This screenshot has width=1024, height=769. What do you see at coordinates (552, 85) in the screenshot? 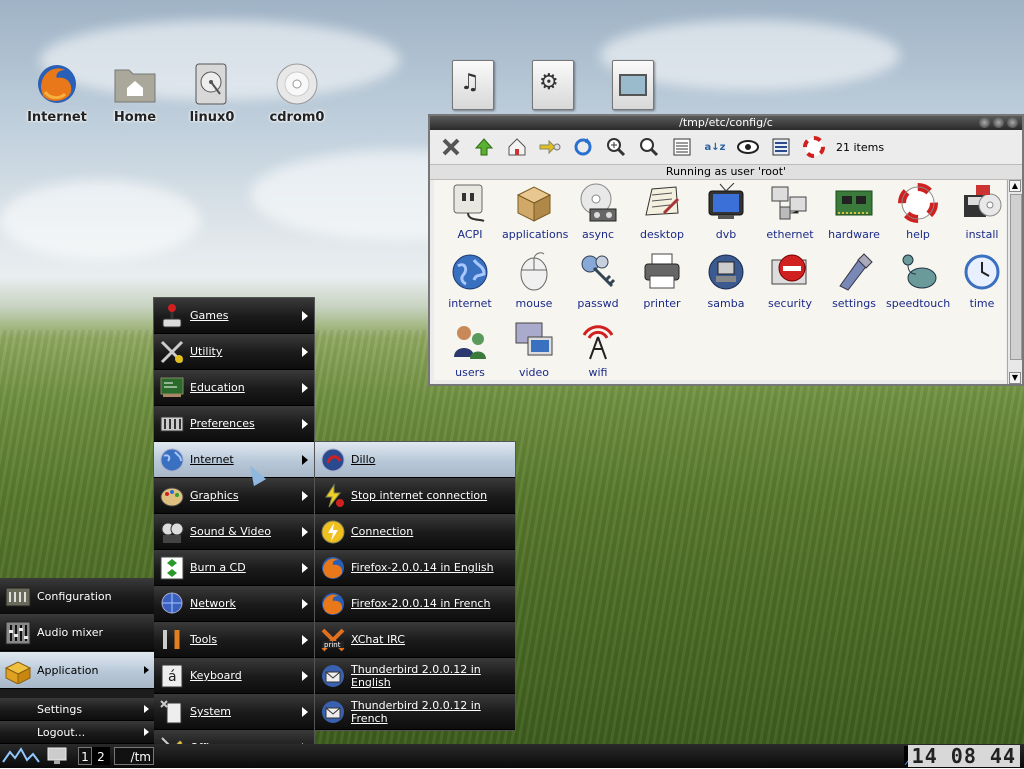
I see `video-file-icon: ⚙` at bounding box center [552, 85].